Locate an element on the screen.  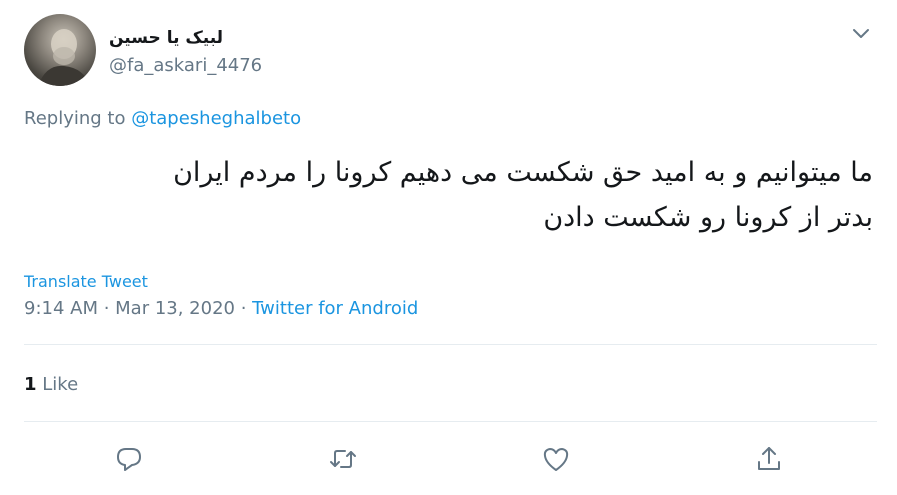
reply-button is located at coordinates (129, 459).